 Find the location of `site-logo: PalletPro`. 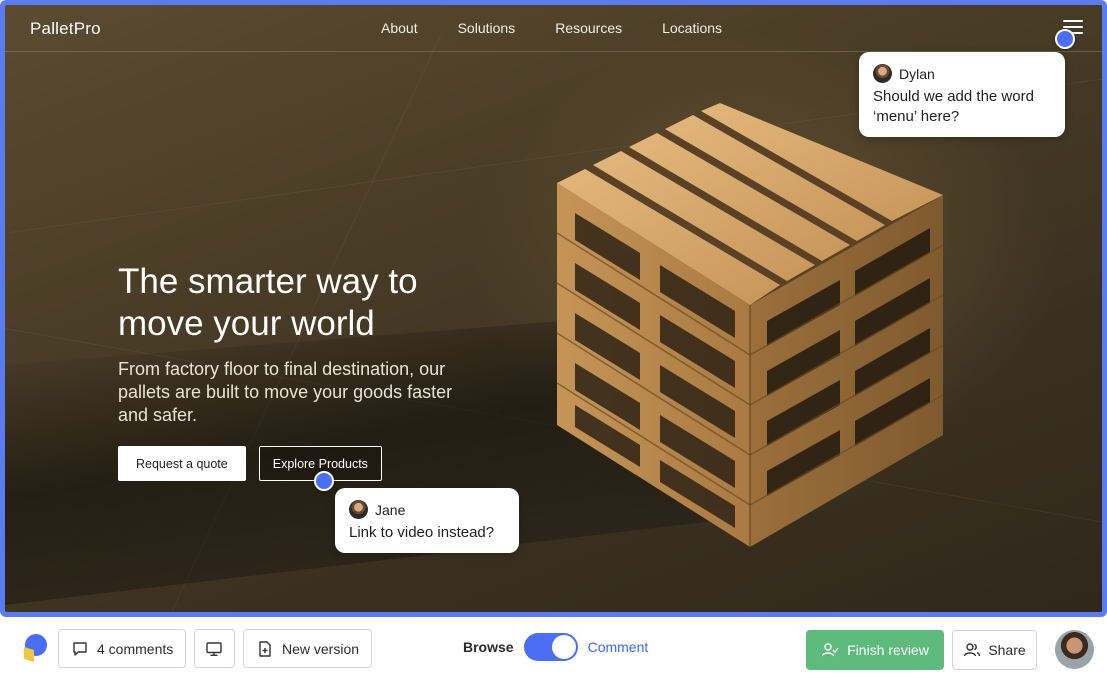

site-logo: PalletPro is located at coordinates (65, 29).